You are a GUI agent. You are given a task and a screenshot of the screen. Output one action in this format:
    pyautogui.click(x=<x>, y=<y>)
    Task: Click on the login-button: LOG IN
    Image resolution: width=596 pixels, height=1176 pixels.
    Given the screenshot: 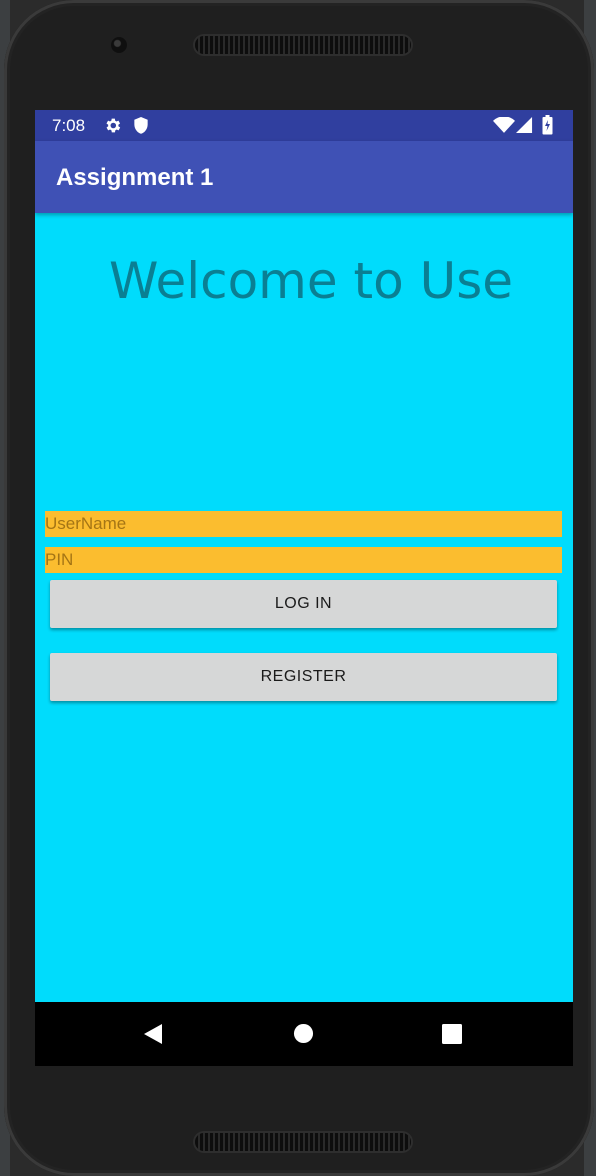 What is the action you would take?
    pyautogui.click(x=303, y=604)
    